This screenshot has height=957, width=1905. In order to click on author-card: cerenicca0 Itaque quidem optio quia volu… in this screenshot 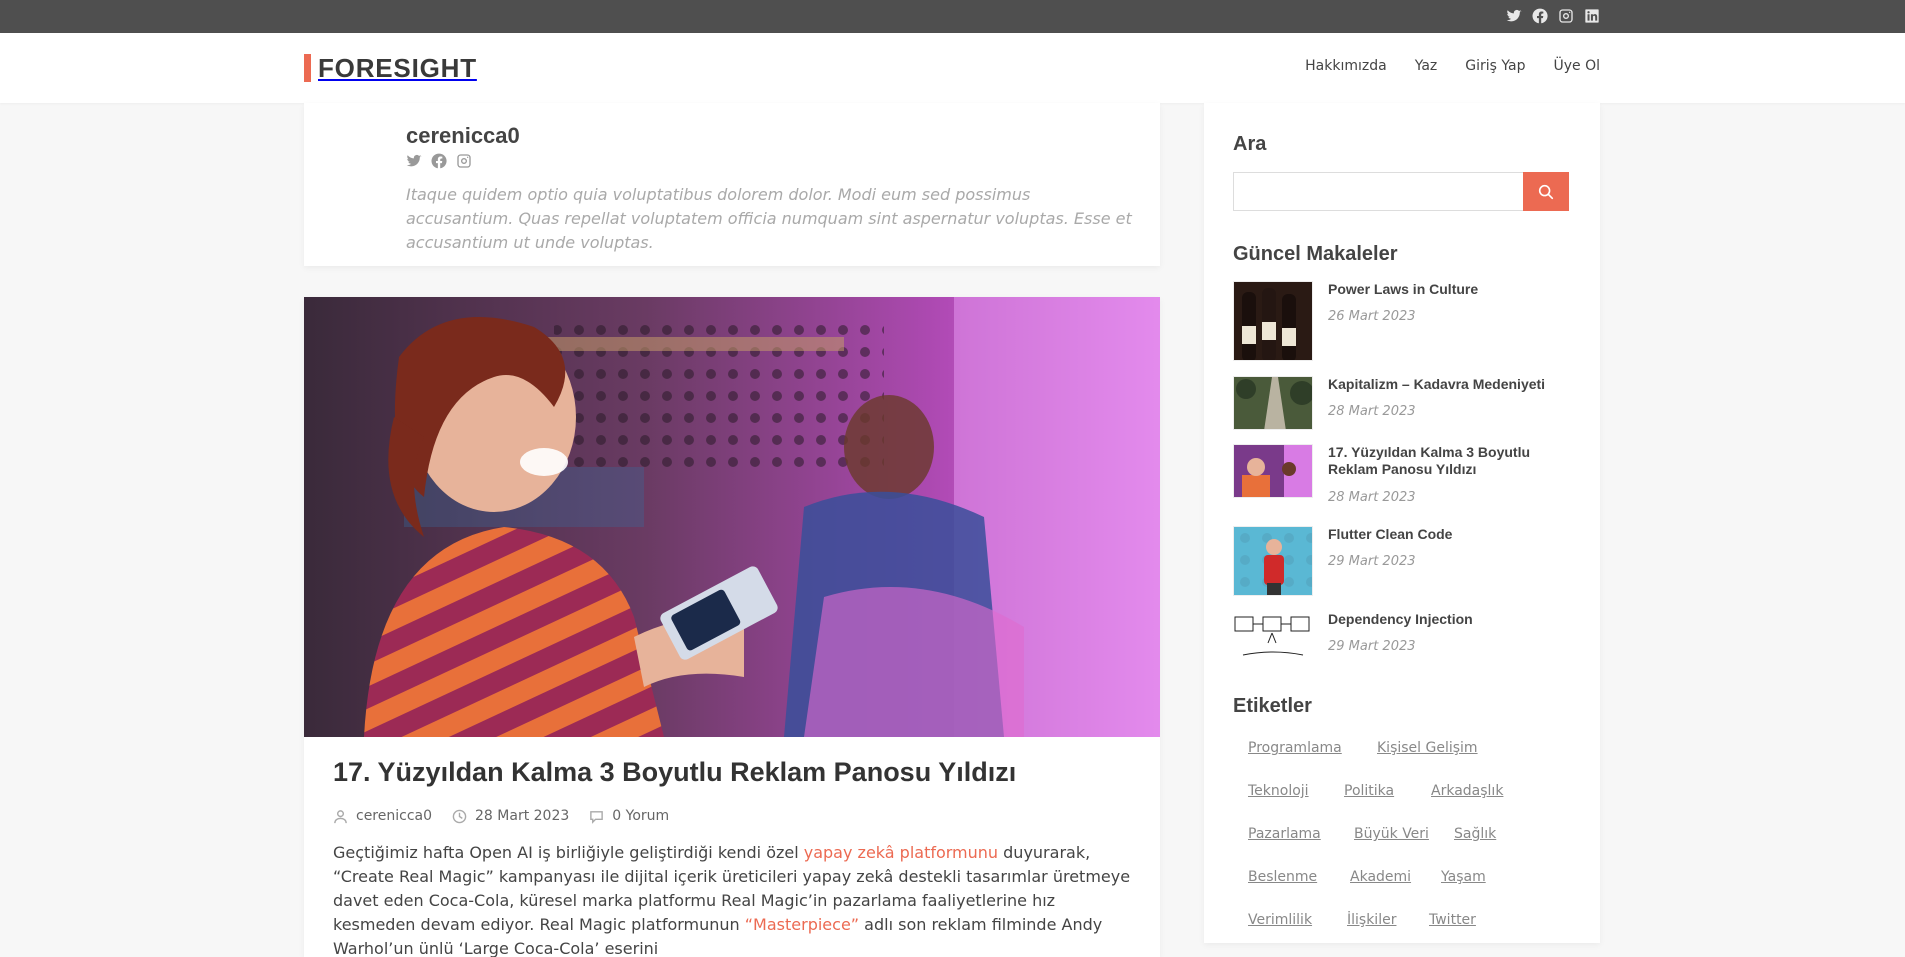, I will do `click(732, 184)`.